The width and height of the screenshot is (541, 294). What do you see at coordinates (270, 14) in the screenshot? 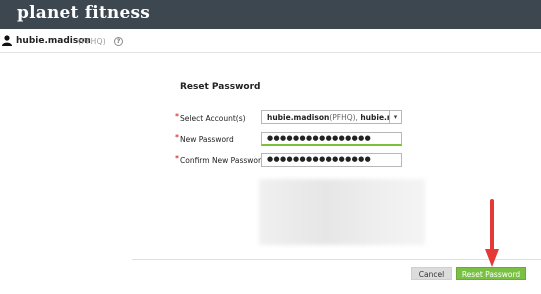
I see `top-navigation-bar: planet fitness` at bounding box center [270, 14].